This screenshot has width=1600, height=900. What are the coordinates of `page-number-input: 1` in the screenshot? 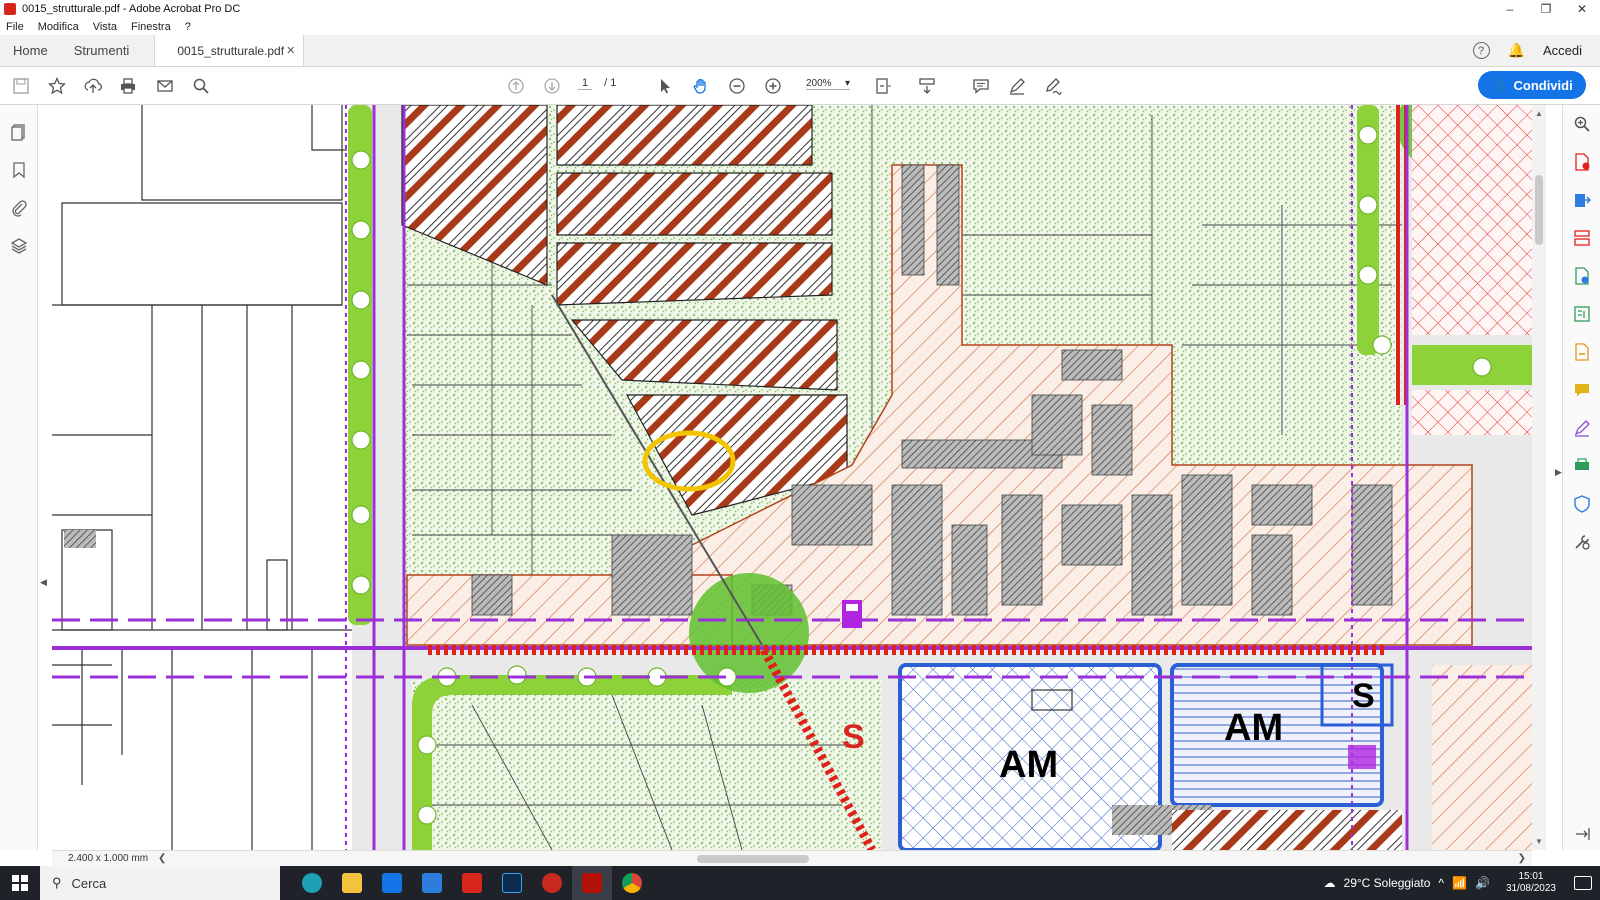 It's located at (585, 83).